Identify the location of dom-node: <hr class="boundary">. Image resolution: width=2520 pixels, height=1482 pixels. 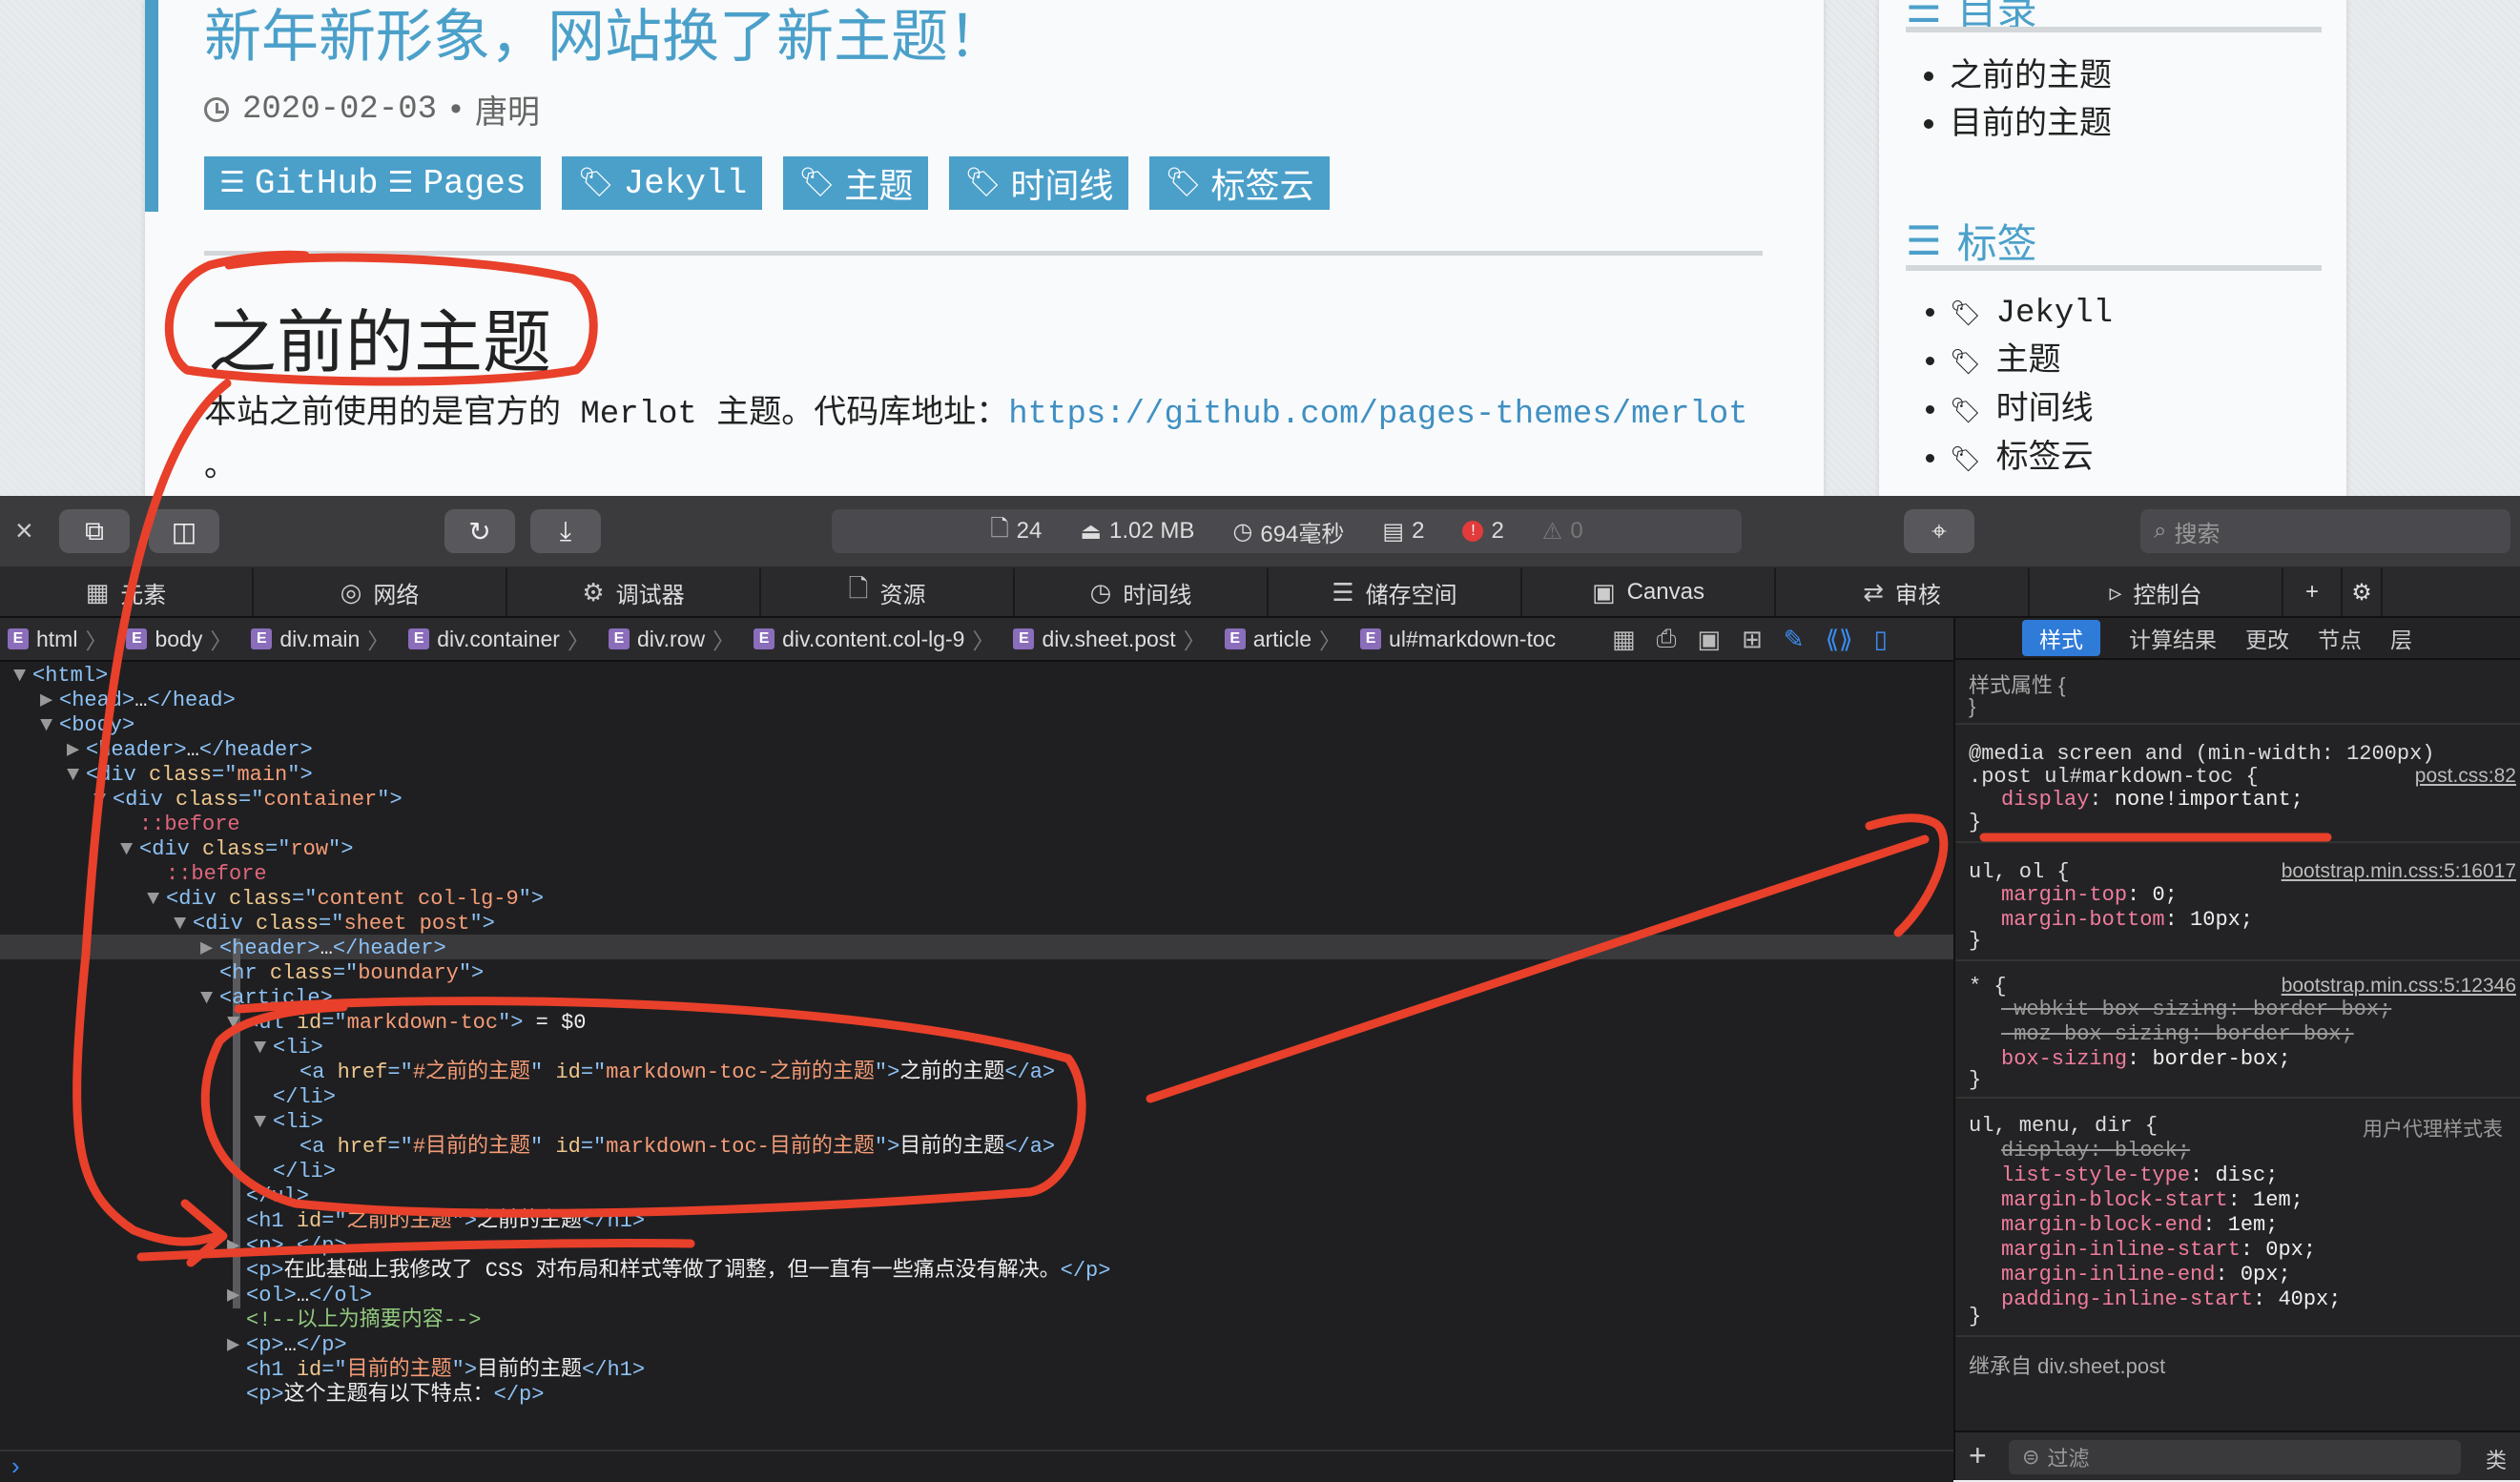
(342, 973).